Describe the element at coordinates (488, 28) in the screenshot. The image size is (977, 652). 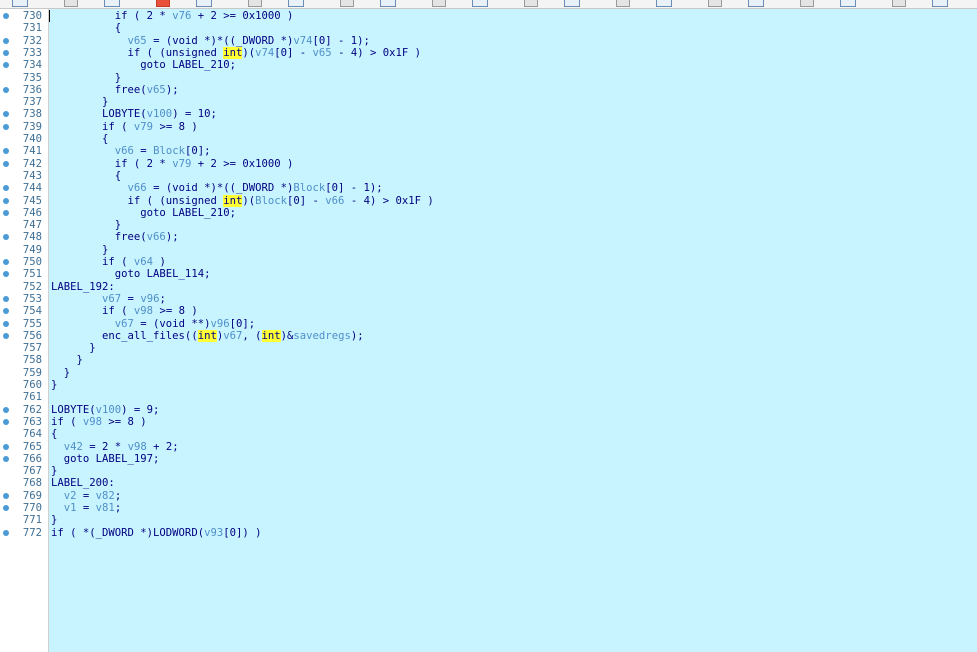
I see `code-line: 731 {` at that location.